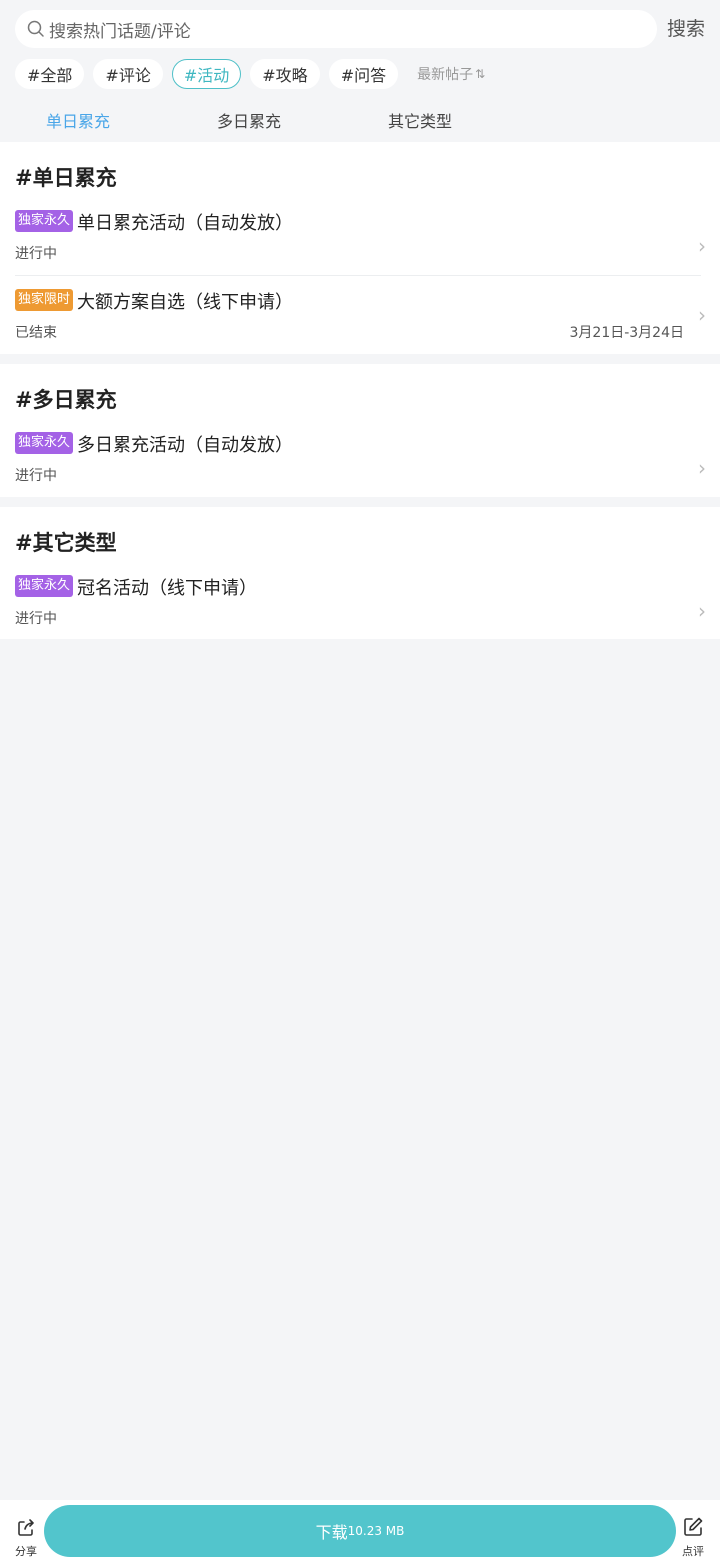 This screenshot has width=720, height=1563. Describe the element at coordinates (66, 178) in the screenshot. I see `section-title: #单日累充` at that location.